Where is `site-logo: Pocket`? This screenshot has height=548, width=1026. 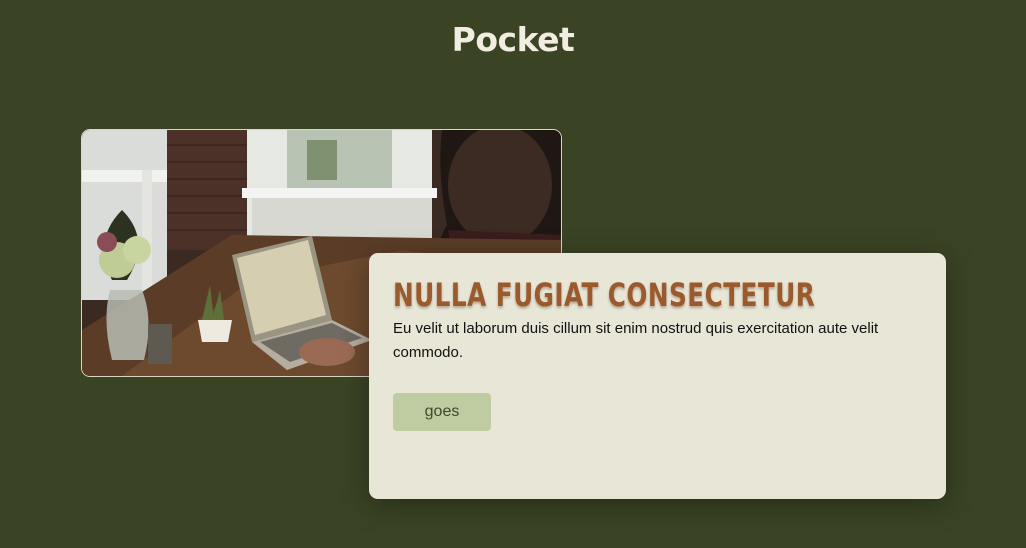
site-logo: Pocket is located at coordinates (513, 39).